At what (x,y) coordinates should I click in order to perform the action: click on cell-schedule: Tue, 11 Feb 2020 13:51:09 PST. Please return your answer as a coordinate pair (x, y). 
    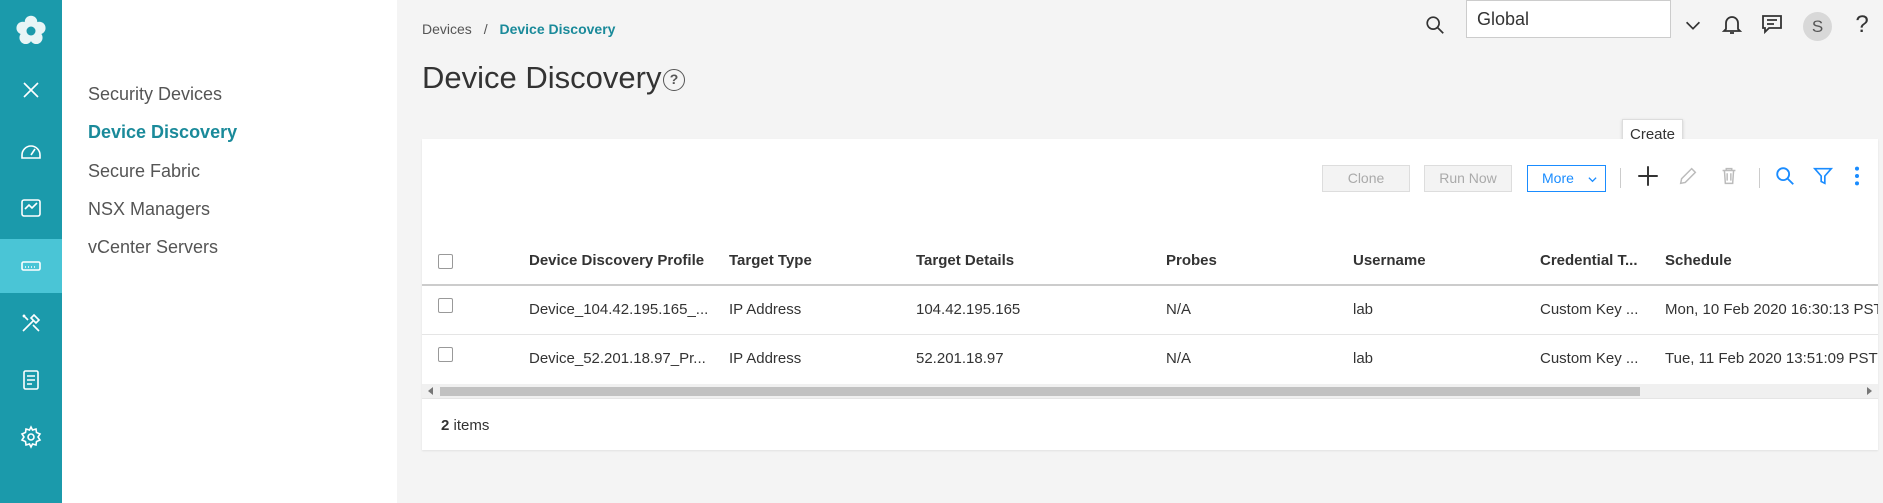
    Looking at the image, I should click on (1771, 358).